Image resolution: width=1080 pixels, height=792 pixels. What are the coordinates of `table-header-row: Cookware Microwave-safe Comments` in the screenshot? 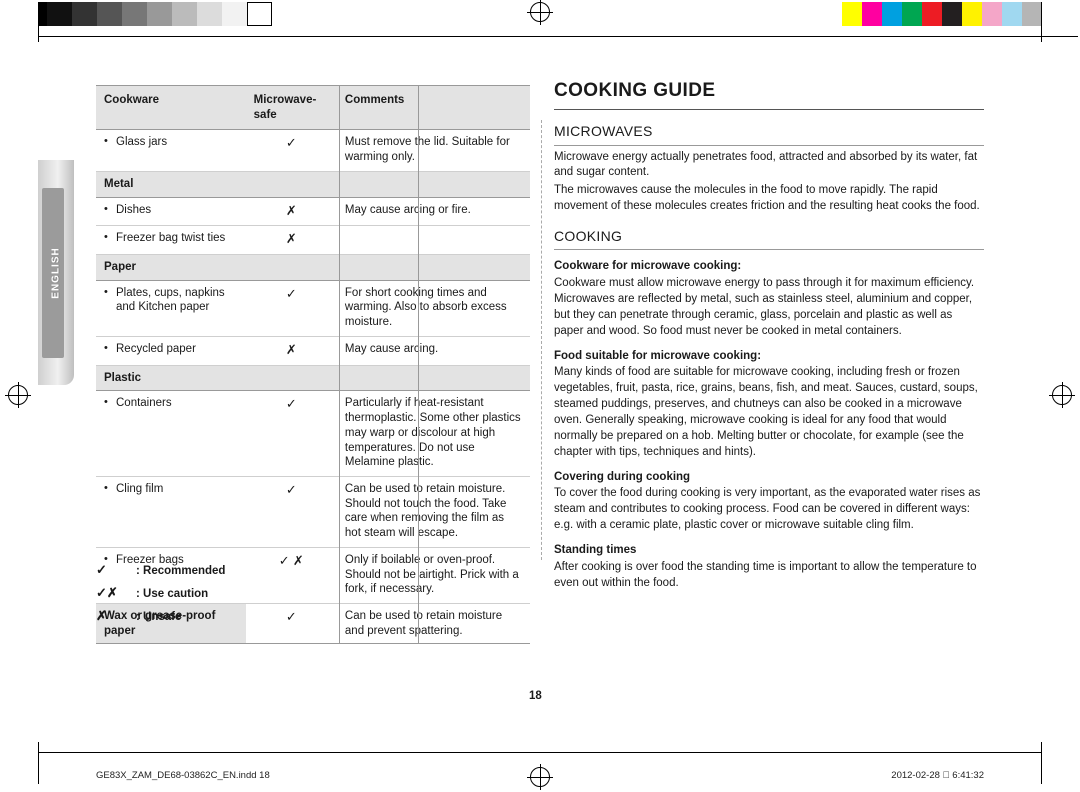 It's located at (313, 107).